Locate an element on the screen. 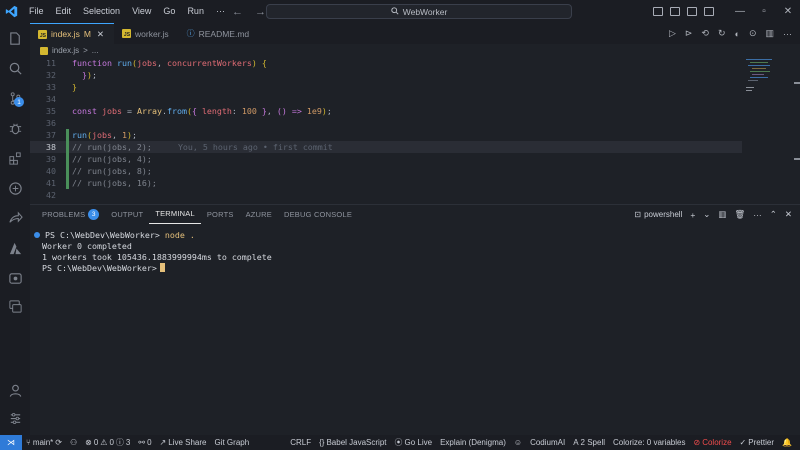  close-panel-icon: ✕ is located at coordinates (788, 214).